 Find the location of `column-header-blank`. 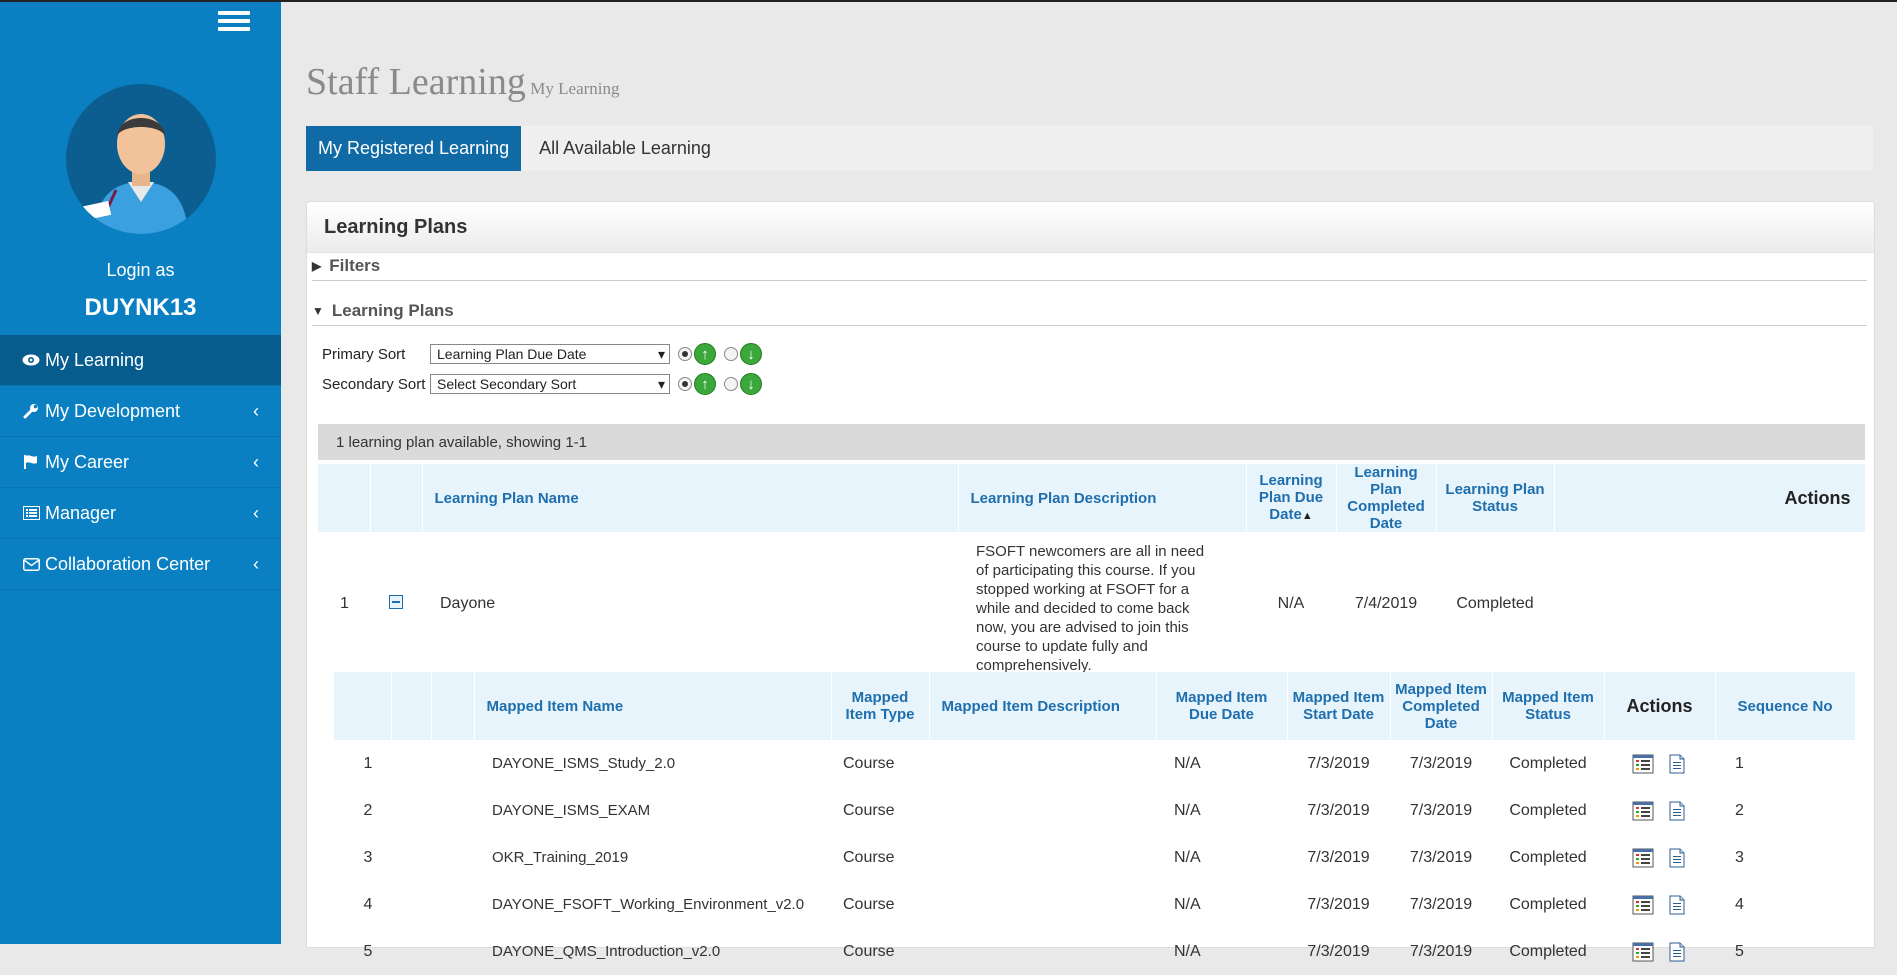

column-header-blank is located at coordinates (453, 706).